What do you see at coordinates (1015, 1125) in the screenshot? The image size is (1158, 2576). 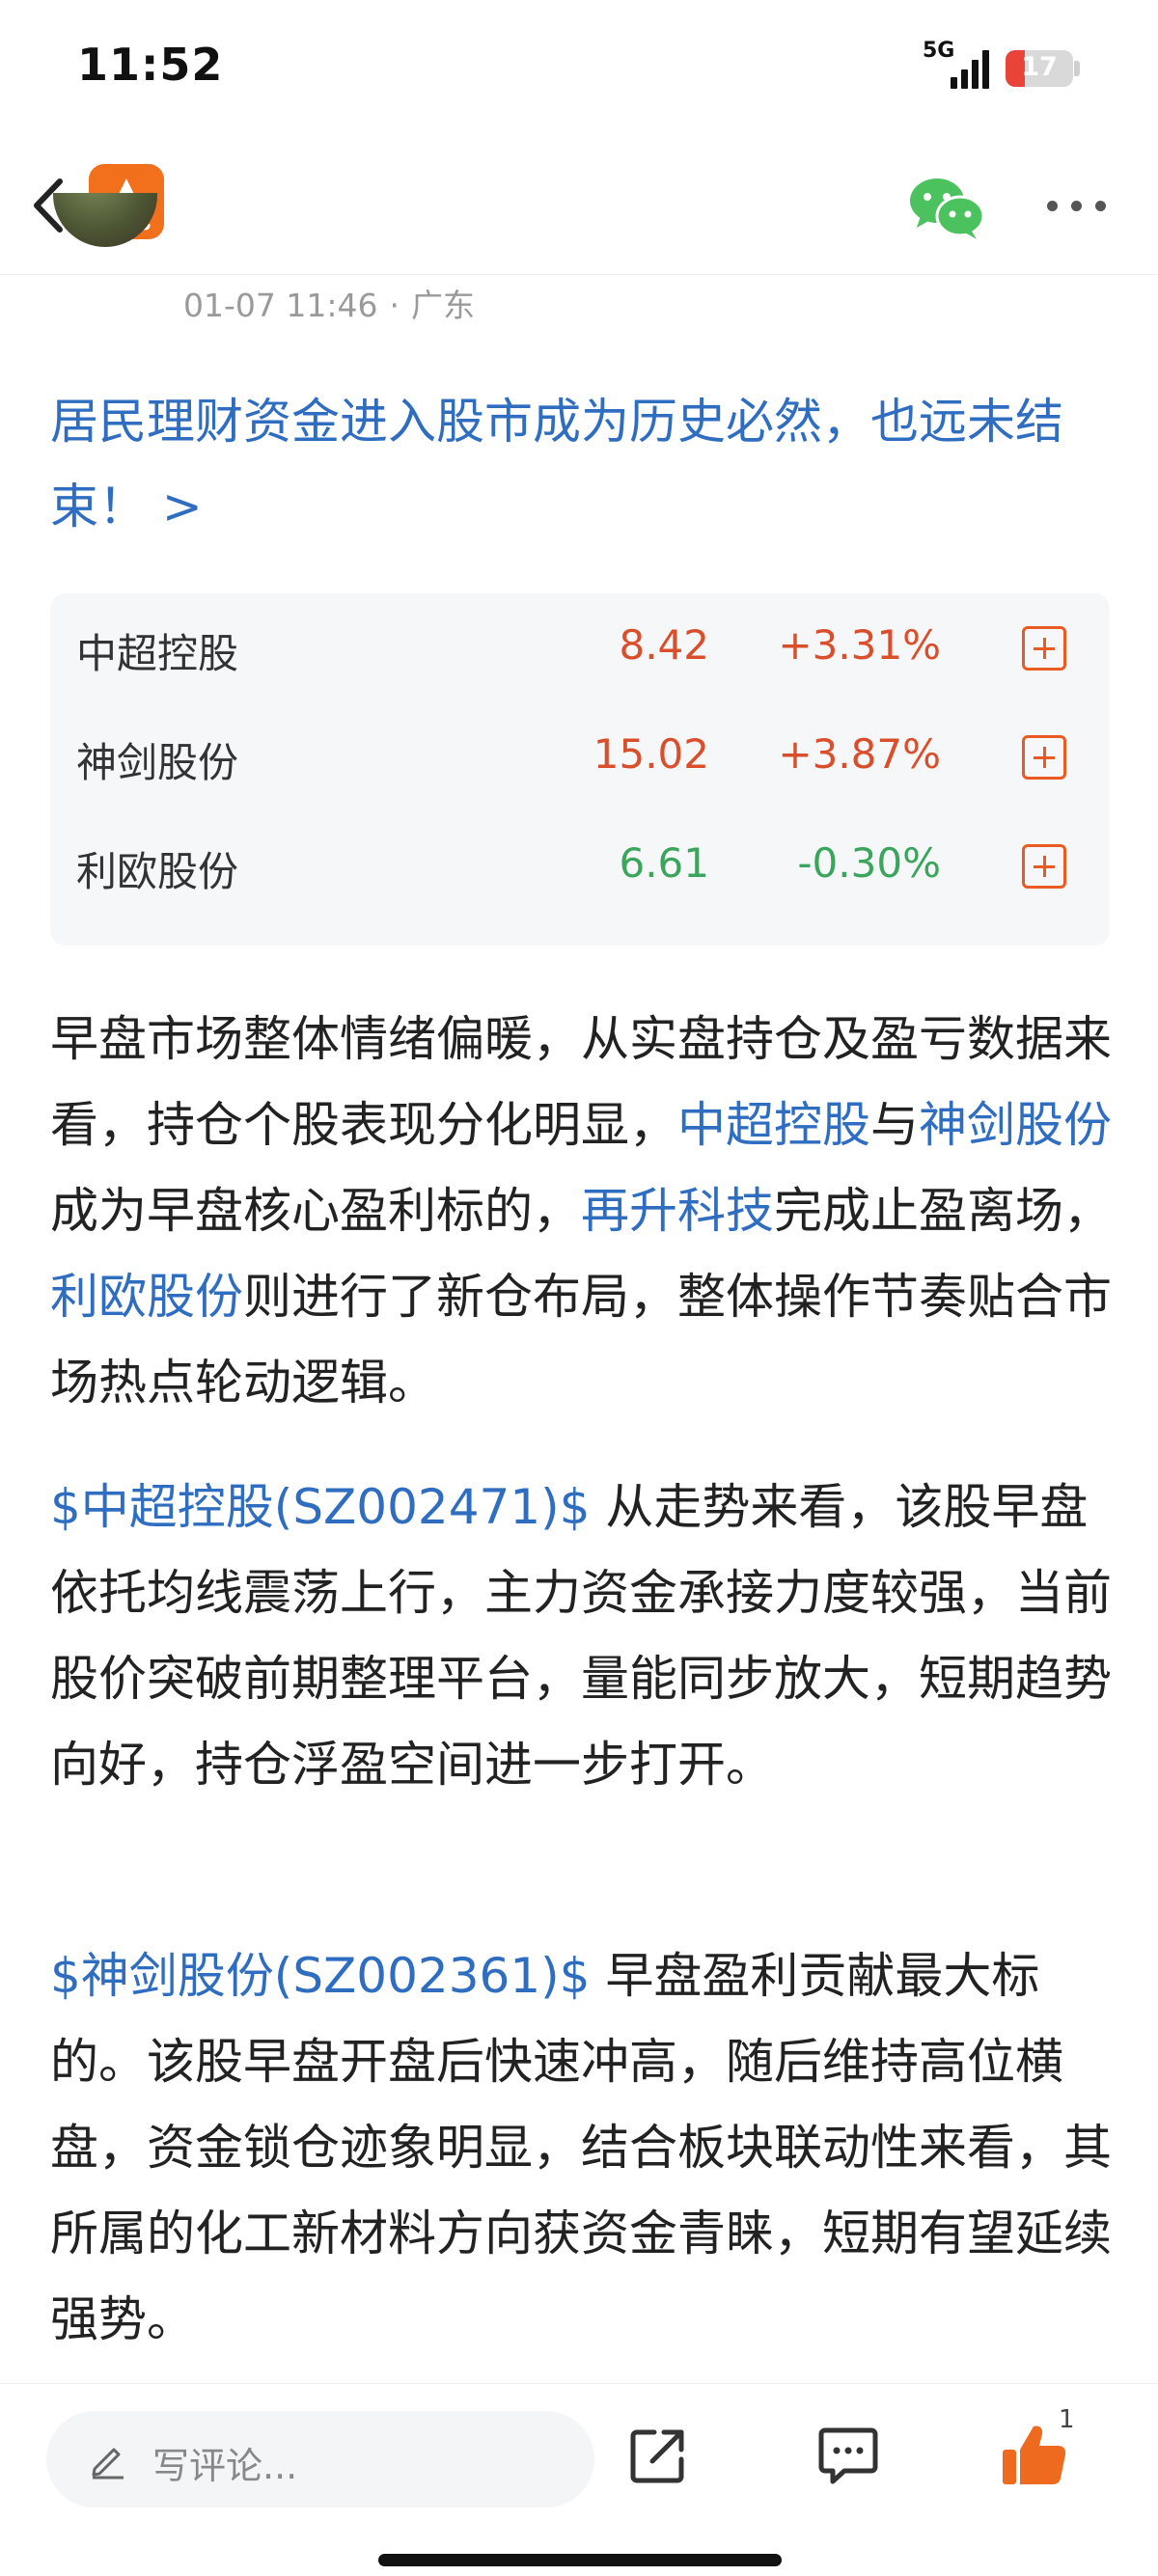 I see `stock-link: 神剑股份` at bounding box center [1015, 1125].